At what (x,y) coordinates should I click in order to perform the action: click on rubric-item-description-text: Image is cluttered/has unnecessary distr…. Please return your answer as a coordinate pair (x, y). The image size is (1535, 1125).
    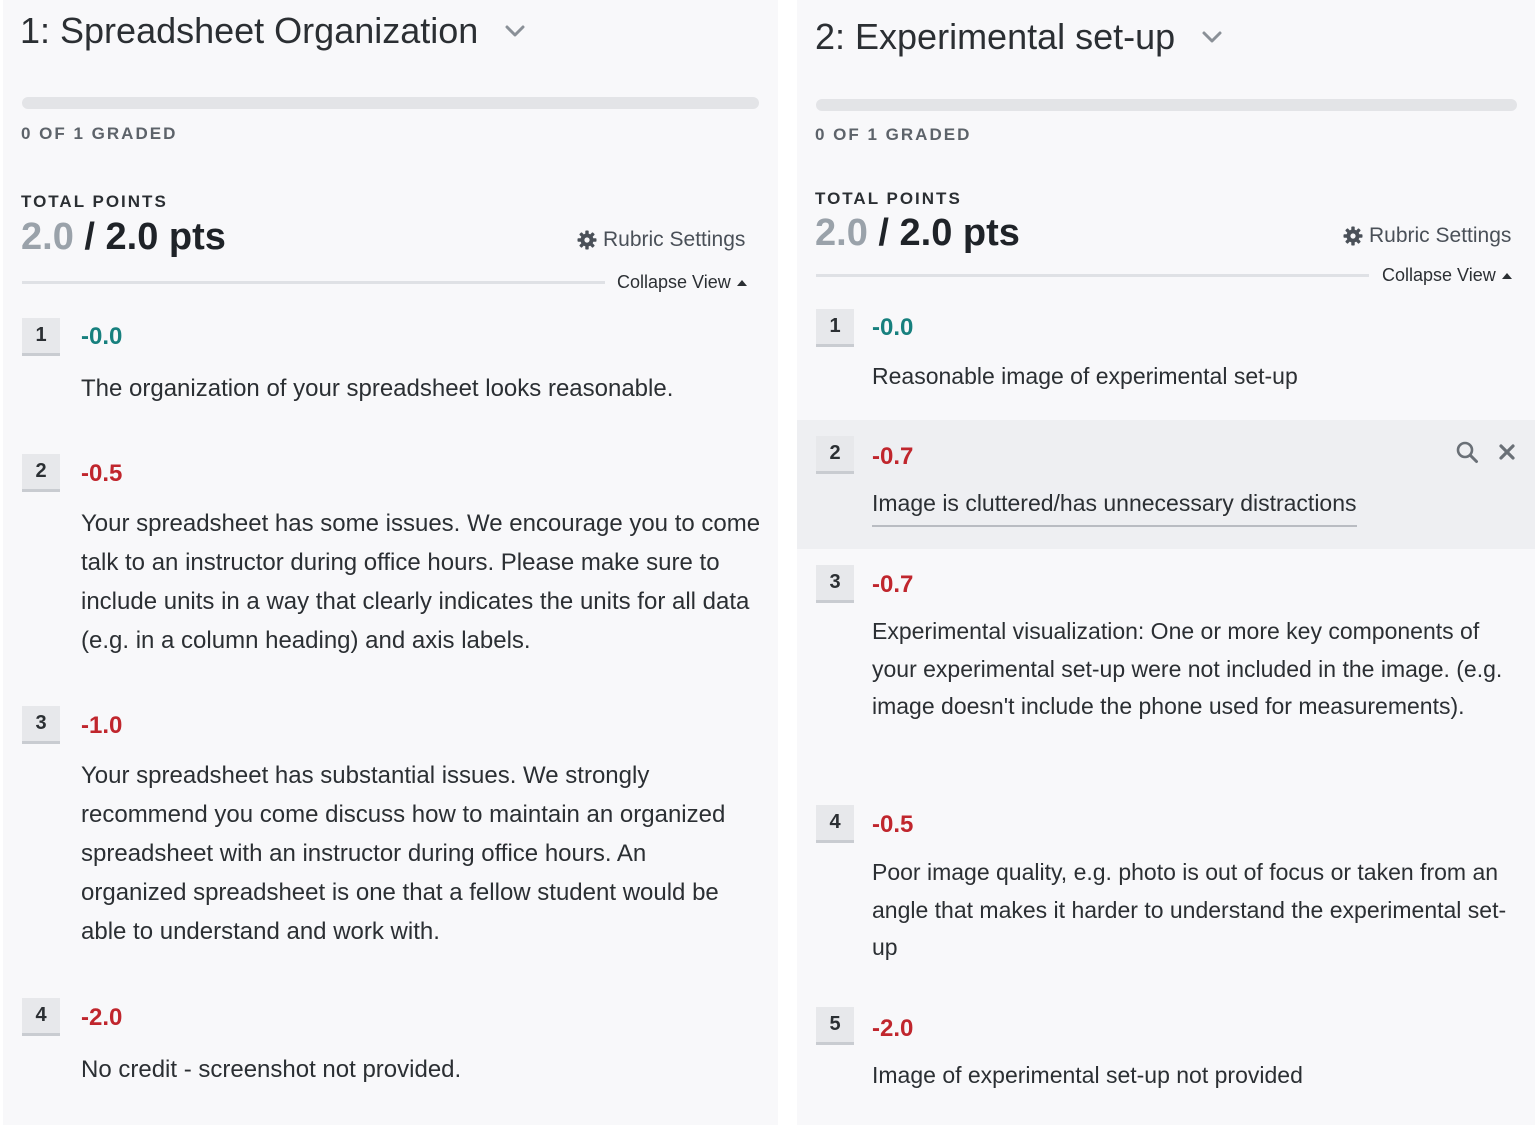
    Looking at the image, I should click on (1114, 506).